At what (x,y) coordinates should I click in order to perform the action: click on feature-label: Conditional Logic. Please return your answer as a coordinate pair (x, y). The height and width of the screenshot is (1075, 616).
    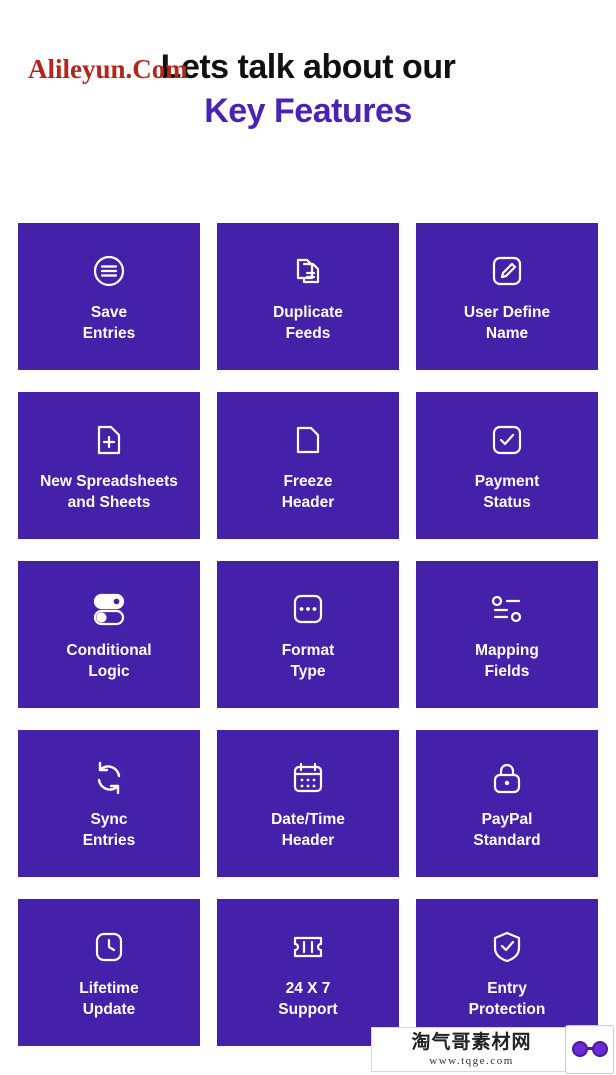
    Looking at the image, I should click on (109, 661).